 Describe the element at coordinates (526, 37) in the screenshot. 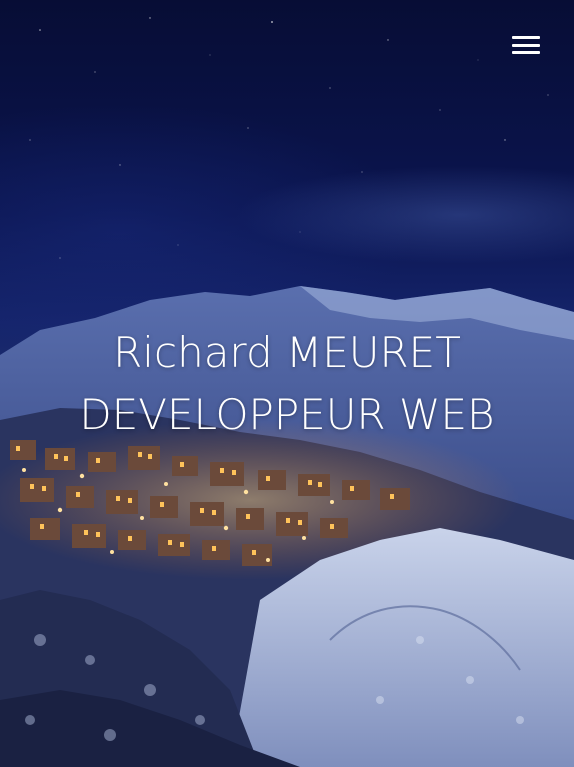

I see `hamburger-menu-icon` at that location.